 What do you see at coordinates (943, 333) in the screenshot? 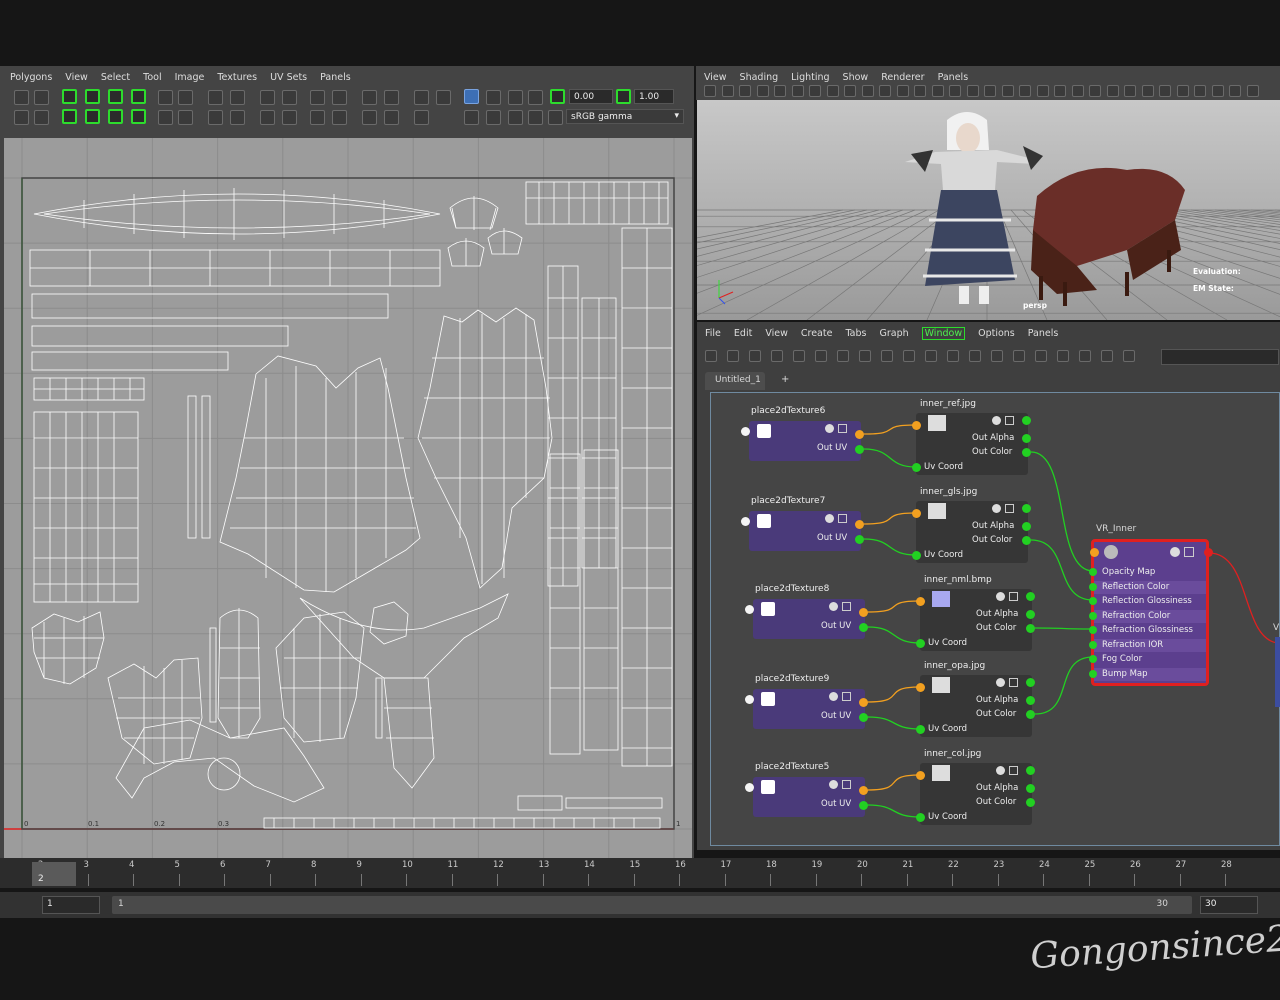
I see `hs-menu-window: Window` at bounding box center [943, 333].